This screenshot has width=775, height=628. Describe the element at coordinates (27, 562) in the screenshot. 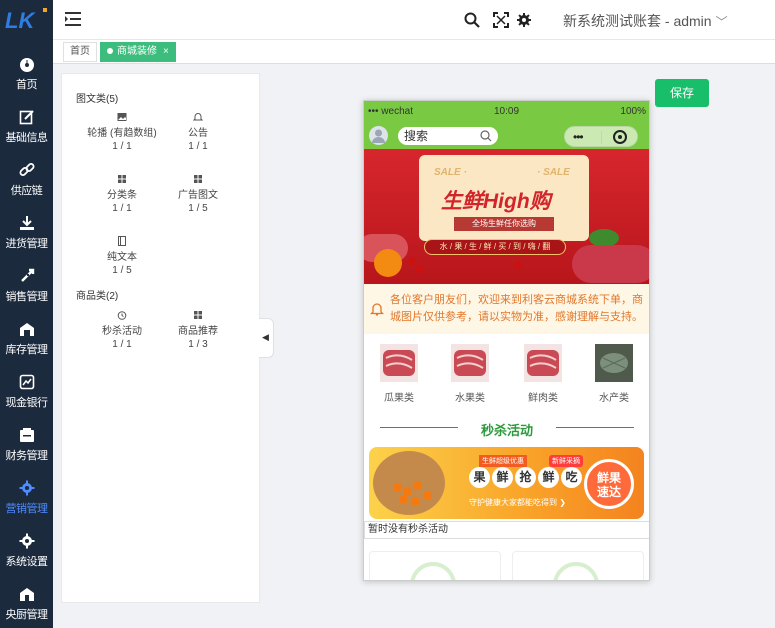

I see `sidebar-item-label: 系统设置` at that location.